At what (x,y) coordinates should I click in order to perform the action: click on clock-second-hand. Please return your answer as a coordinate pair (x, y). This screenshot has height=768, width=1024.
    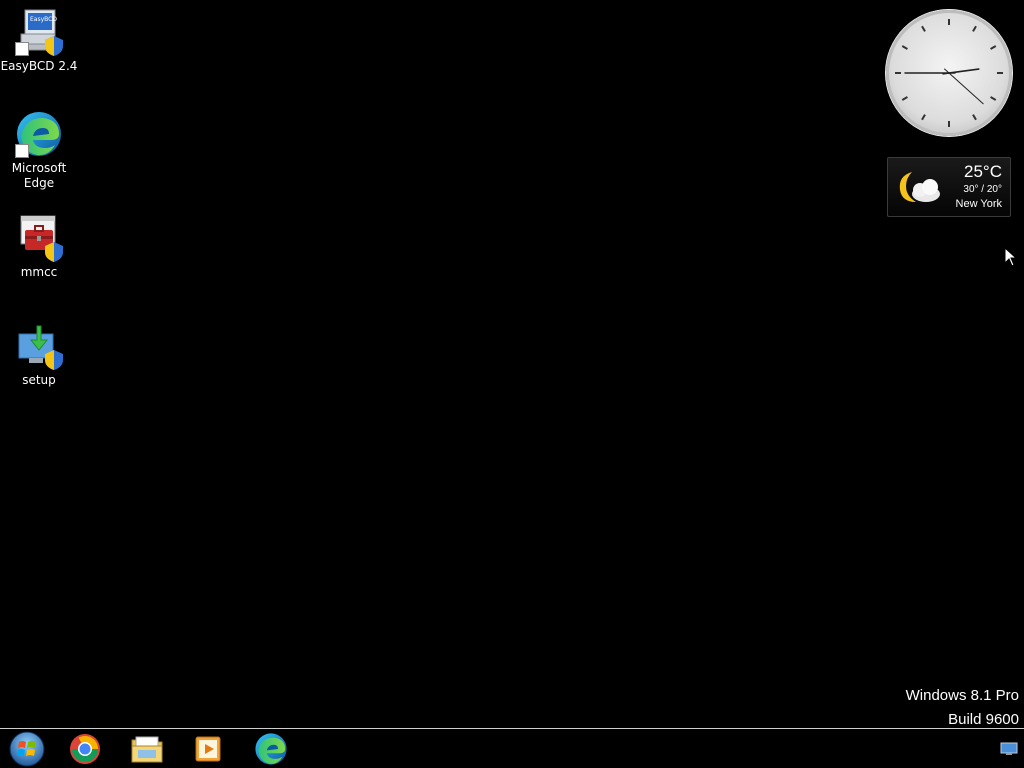
    Looking at the image, I should click on (964, 86).